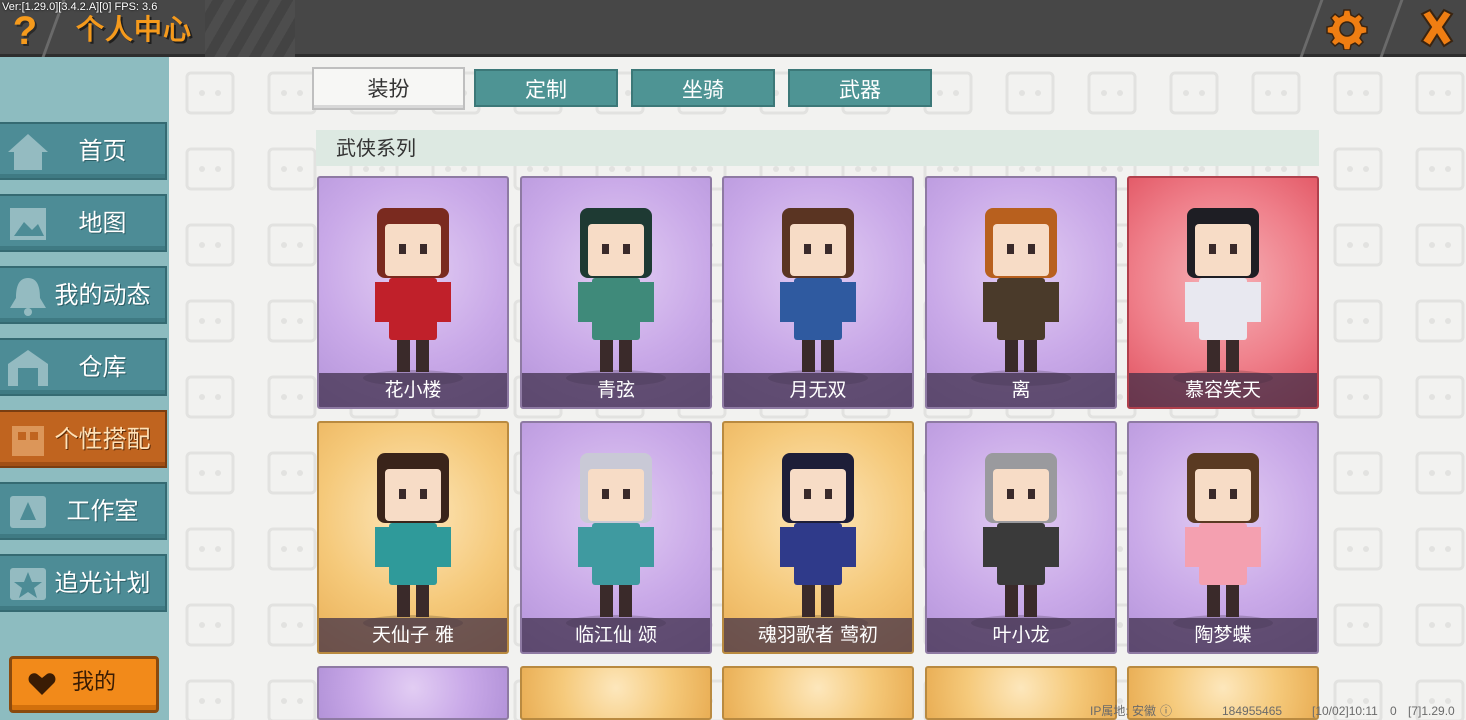 The height and width of the screenshot is (720, 1466). What do you see at coordinates (733, 28) in the screenshot?
I see `top-bar: ? 个人中心 Ver:[1.29.0][3.4.2.A][0] FPS: 3.6` at bounding box center [733, 28].